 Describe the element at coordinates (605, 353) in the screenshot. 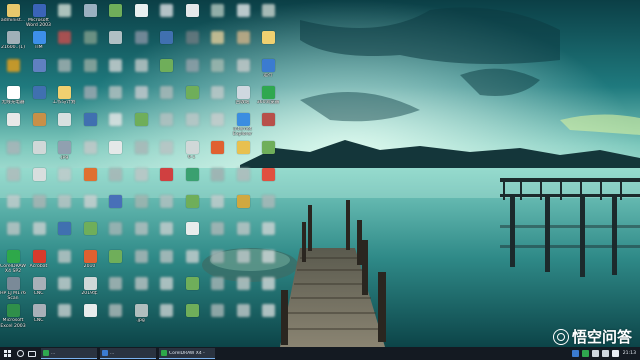

I see `volume-icon` at that location.